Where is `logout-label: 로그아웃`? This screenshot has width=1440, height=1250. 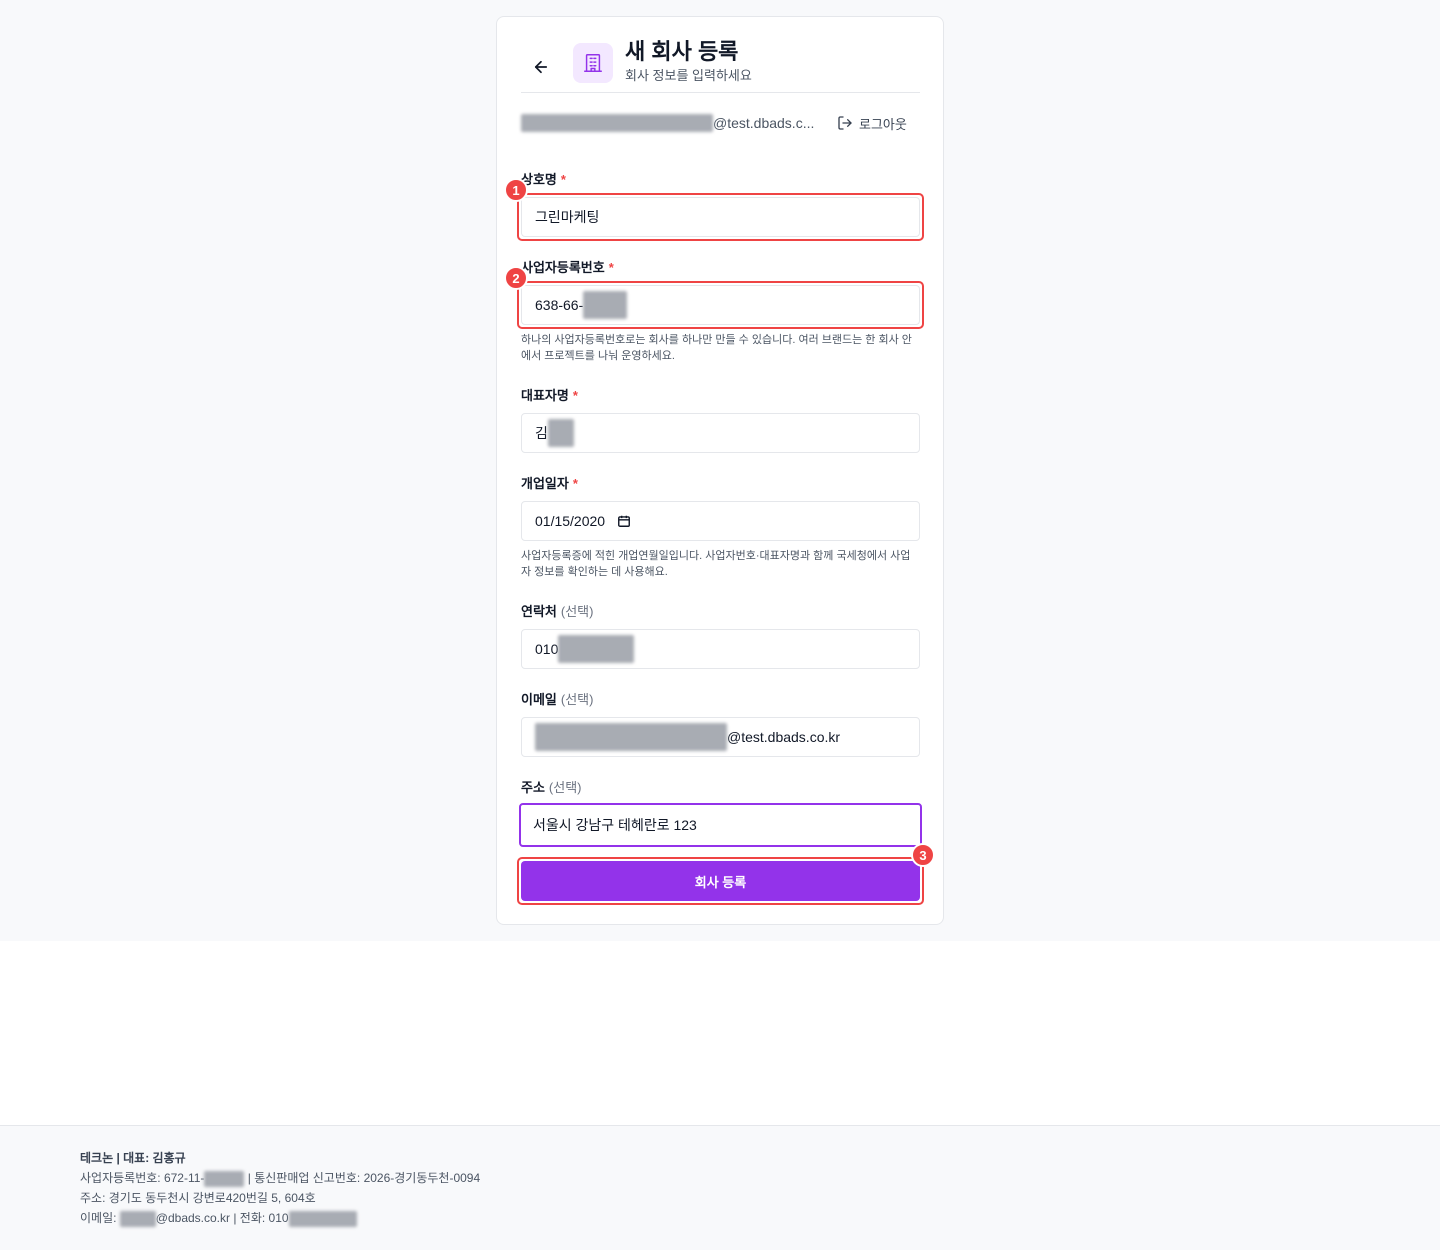
logout-label: 로그아웃 is located at coordinates (883, 124).